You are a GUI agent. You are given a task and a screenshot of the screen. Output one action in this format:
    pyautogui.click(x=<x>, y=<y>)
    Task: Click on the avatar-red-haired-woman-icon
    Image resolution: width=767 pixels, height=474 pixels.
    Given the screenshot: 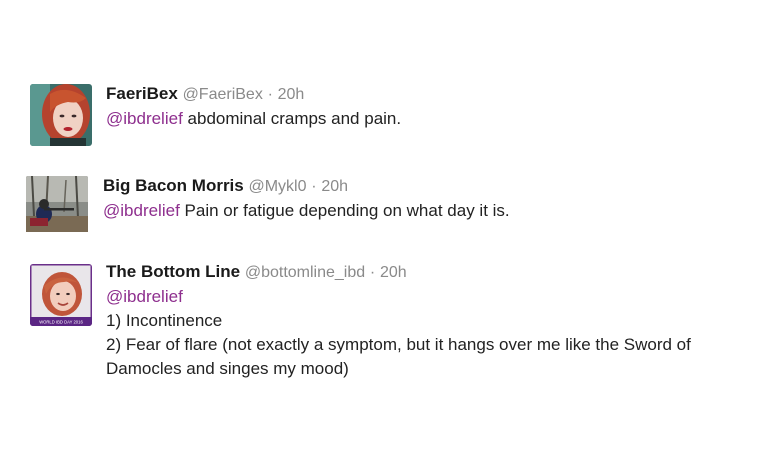 What is the action you would take?
    pyautogui.click(x=61, y=115)
    